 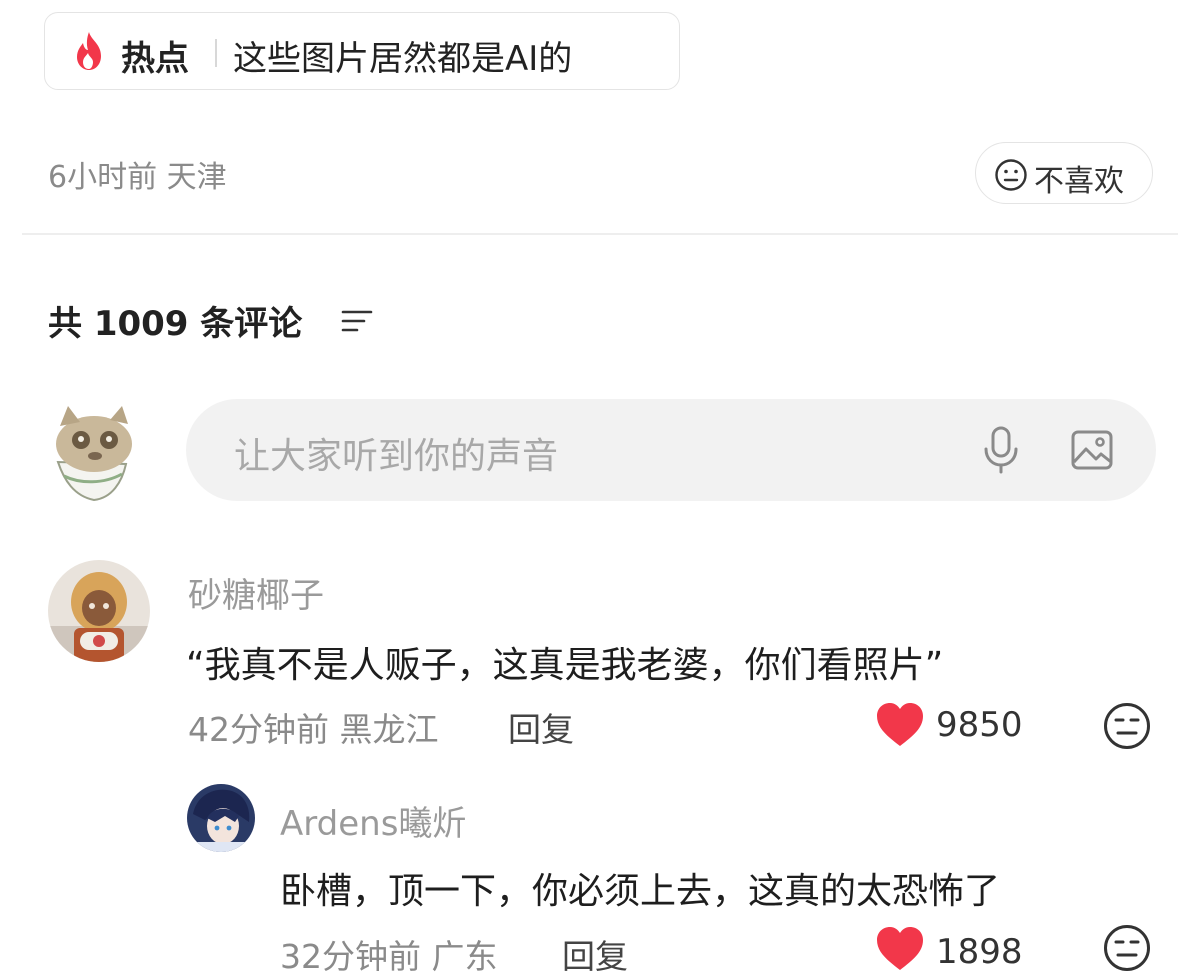 I want to click on comment-count: 共 1009 条评论, so click(x=175, y=324).